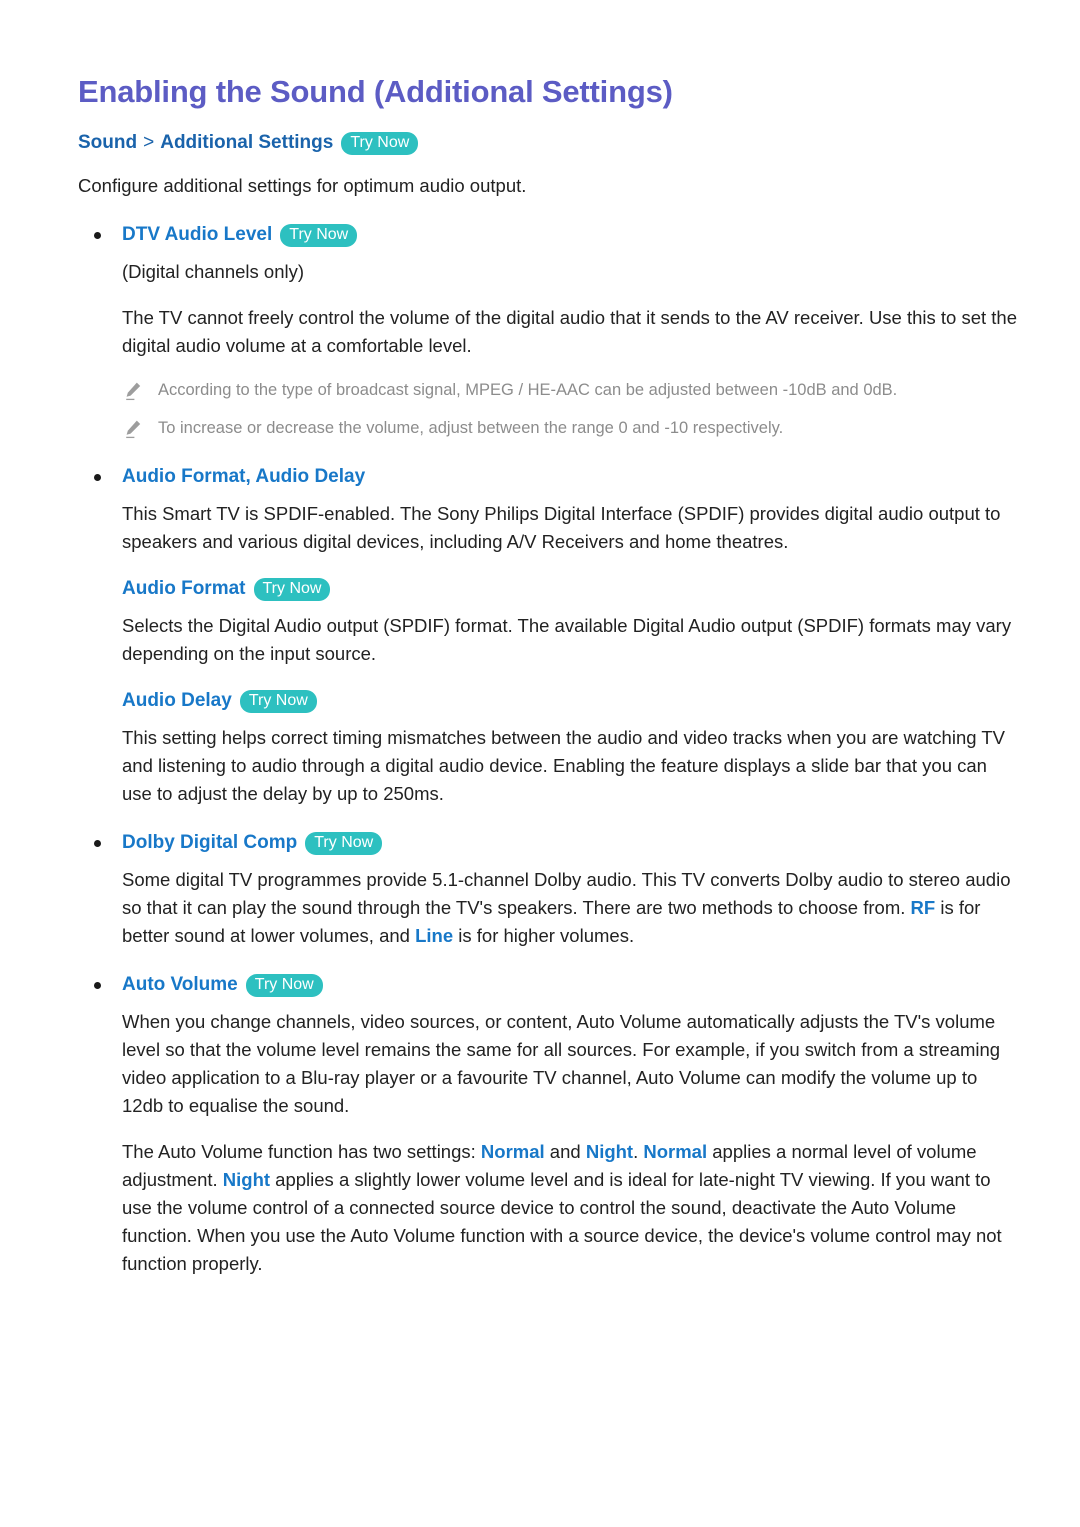 This screenshot has height=1527, width=1080. I want to click on section-heading-dolby-digital-comp: Dolby Digital Comp Try Now, so click(549, 843).